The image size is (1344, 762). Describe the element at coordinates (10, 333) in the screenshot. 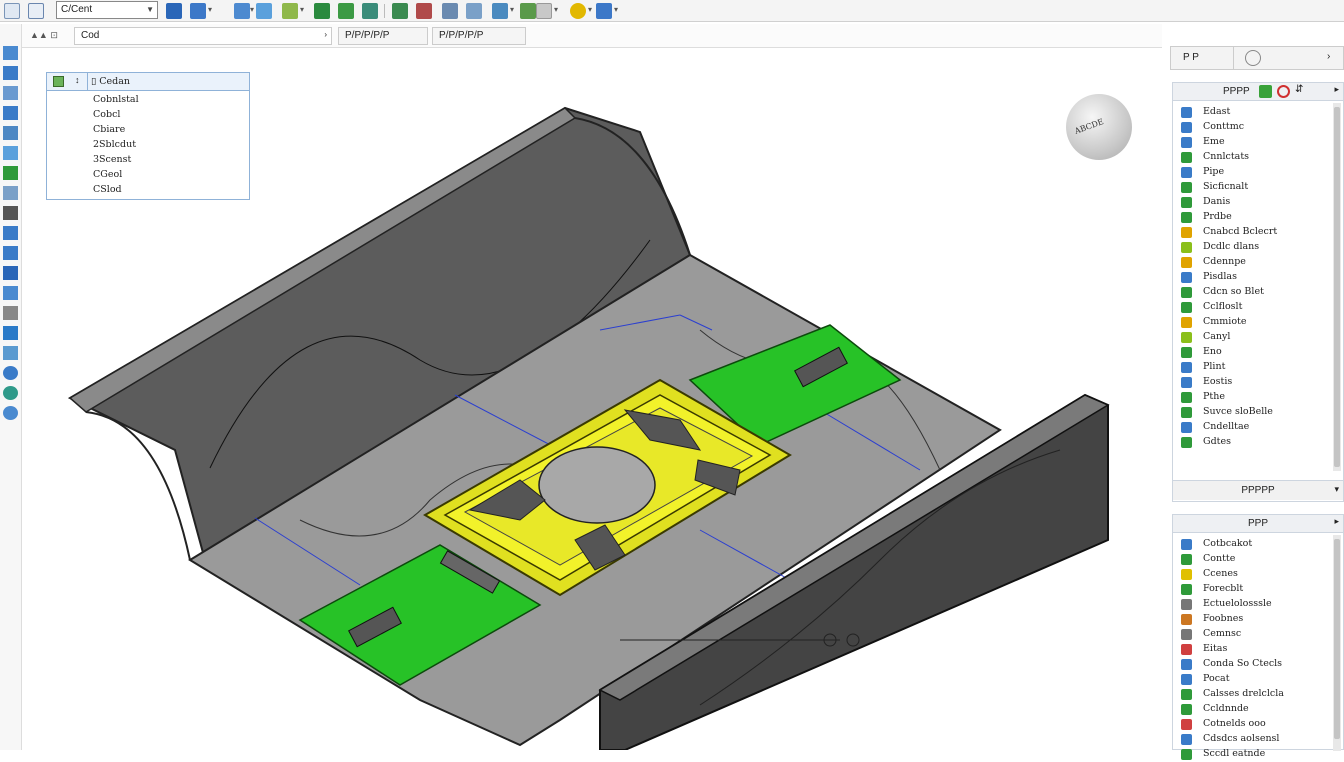

I see `pattern-icon` at that location.